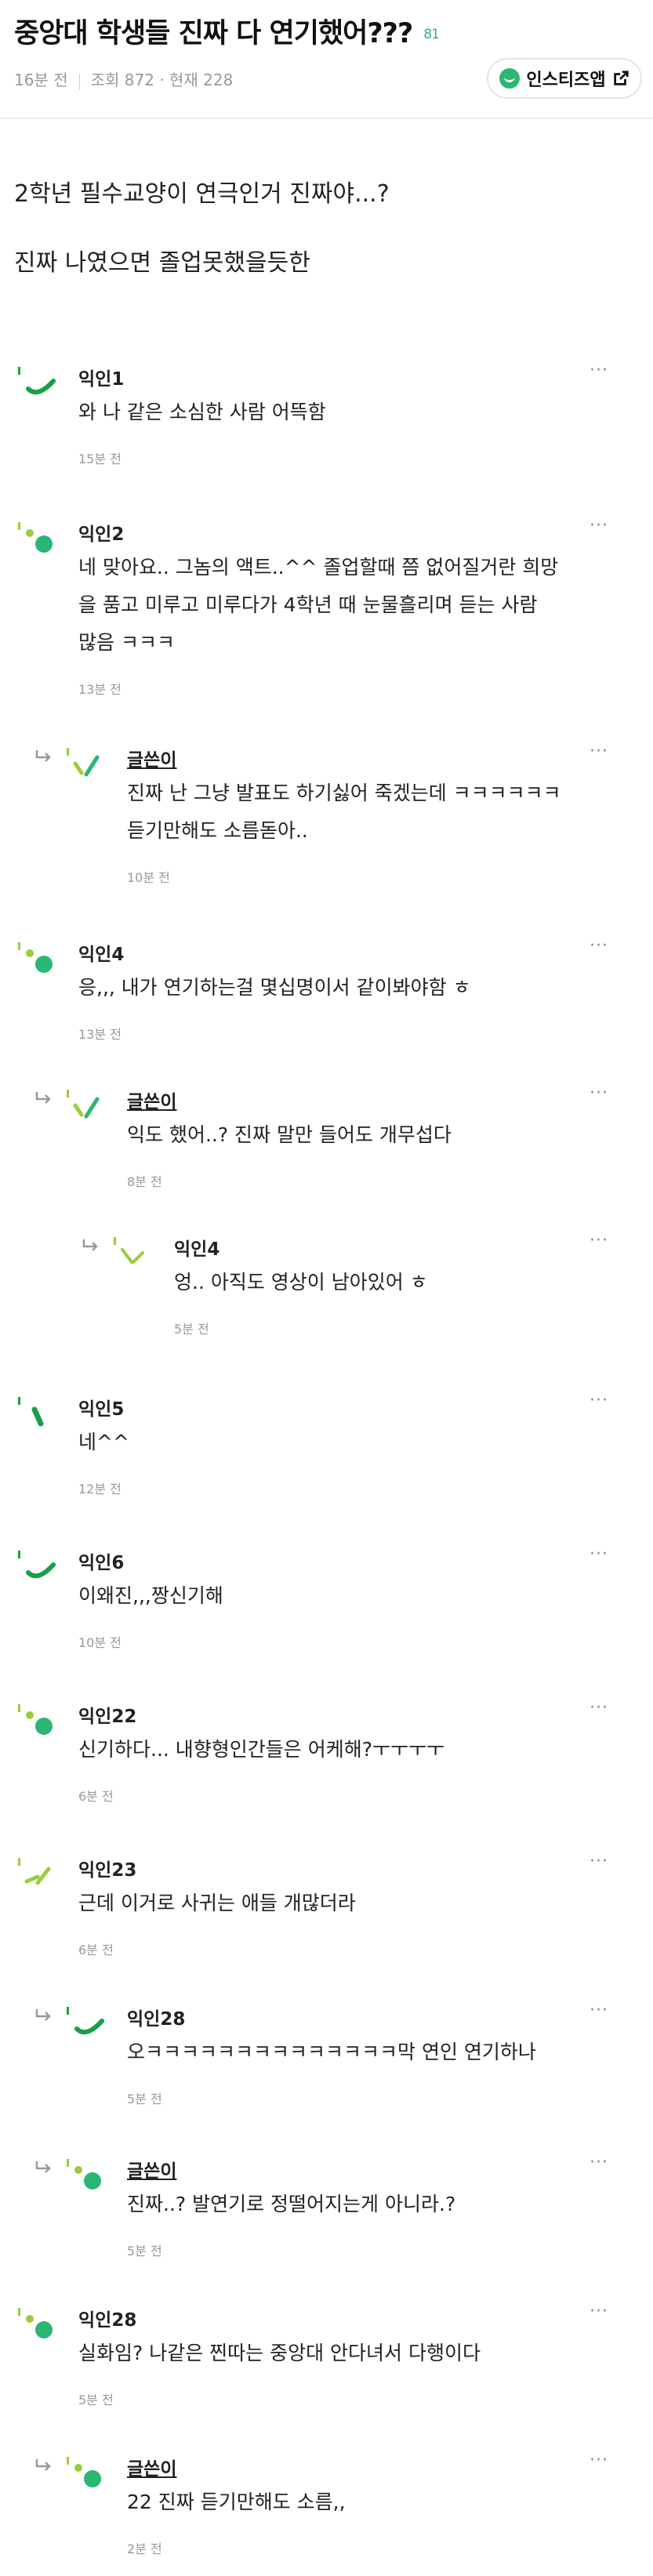  What do you see at coordinates (432, 34) in the screenshot?
I see `comment-count: 81` at bounding box center [432, 34].